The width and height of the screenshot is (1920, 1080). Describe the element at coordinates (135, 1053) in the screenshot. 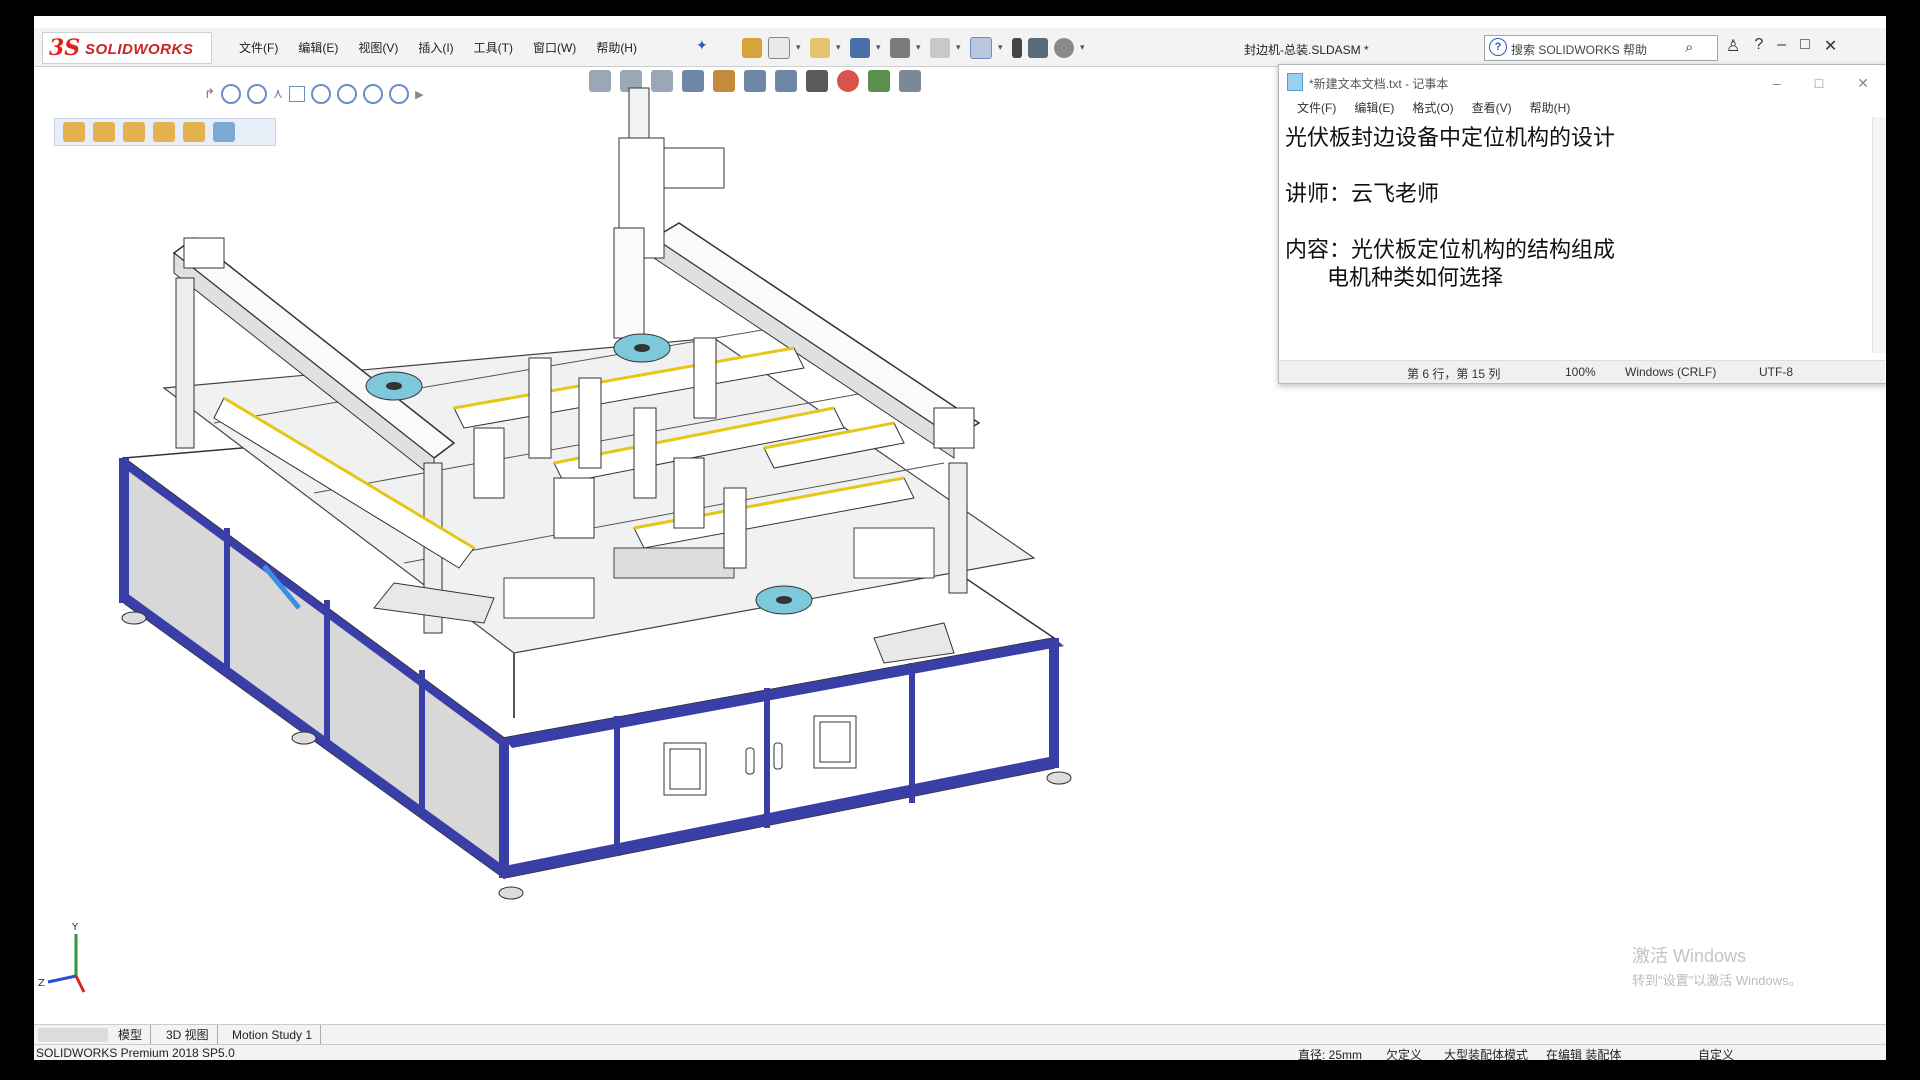

I see `product-version: SOLIDWORKS Premium 2018 SP5.0` at that location.